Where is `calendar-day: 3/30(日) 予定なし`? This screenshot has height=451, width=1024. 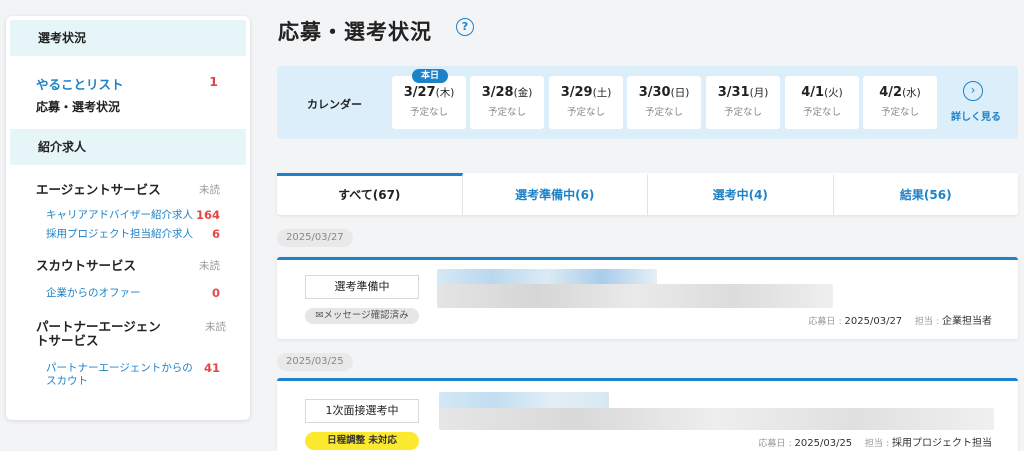 calendar-day: 3/30(日) 予定なし is located at coordinates (664, 102).